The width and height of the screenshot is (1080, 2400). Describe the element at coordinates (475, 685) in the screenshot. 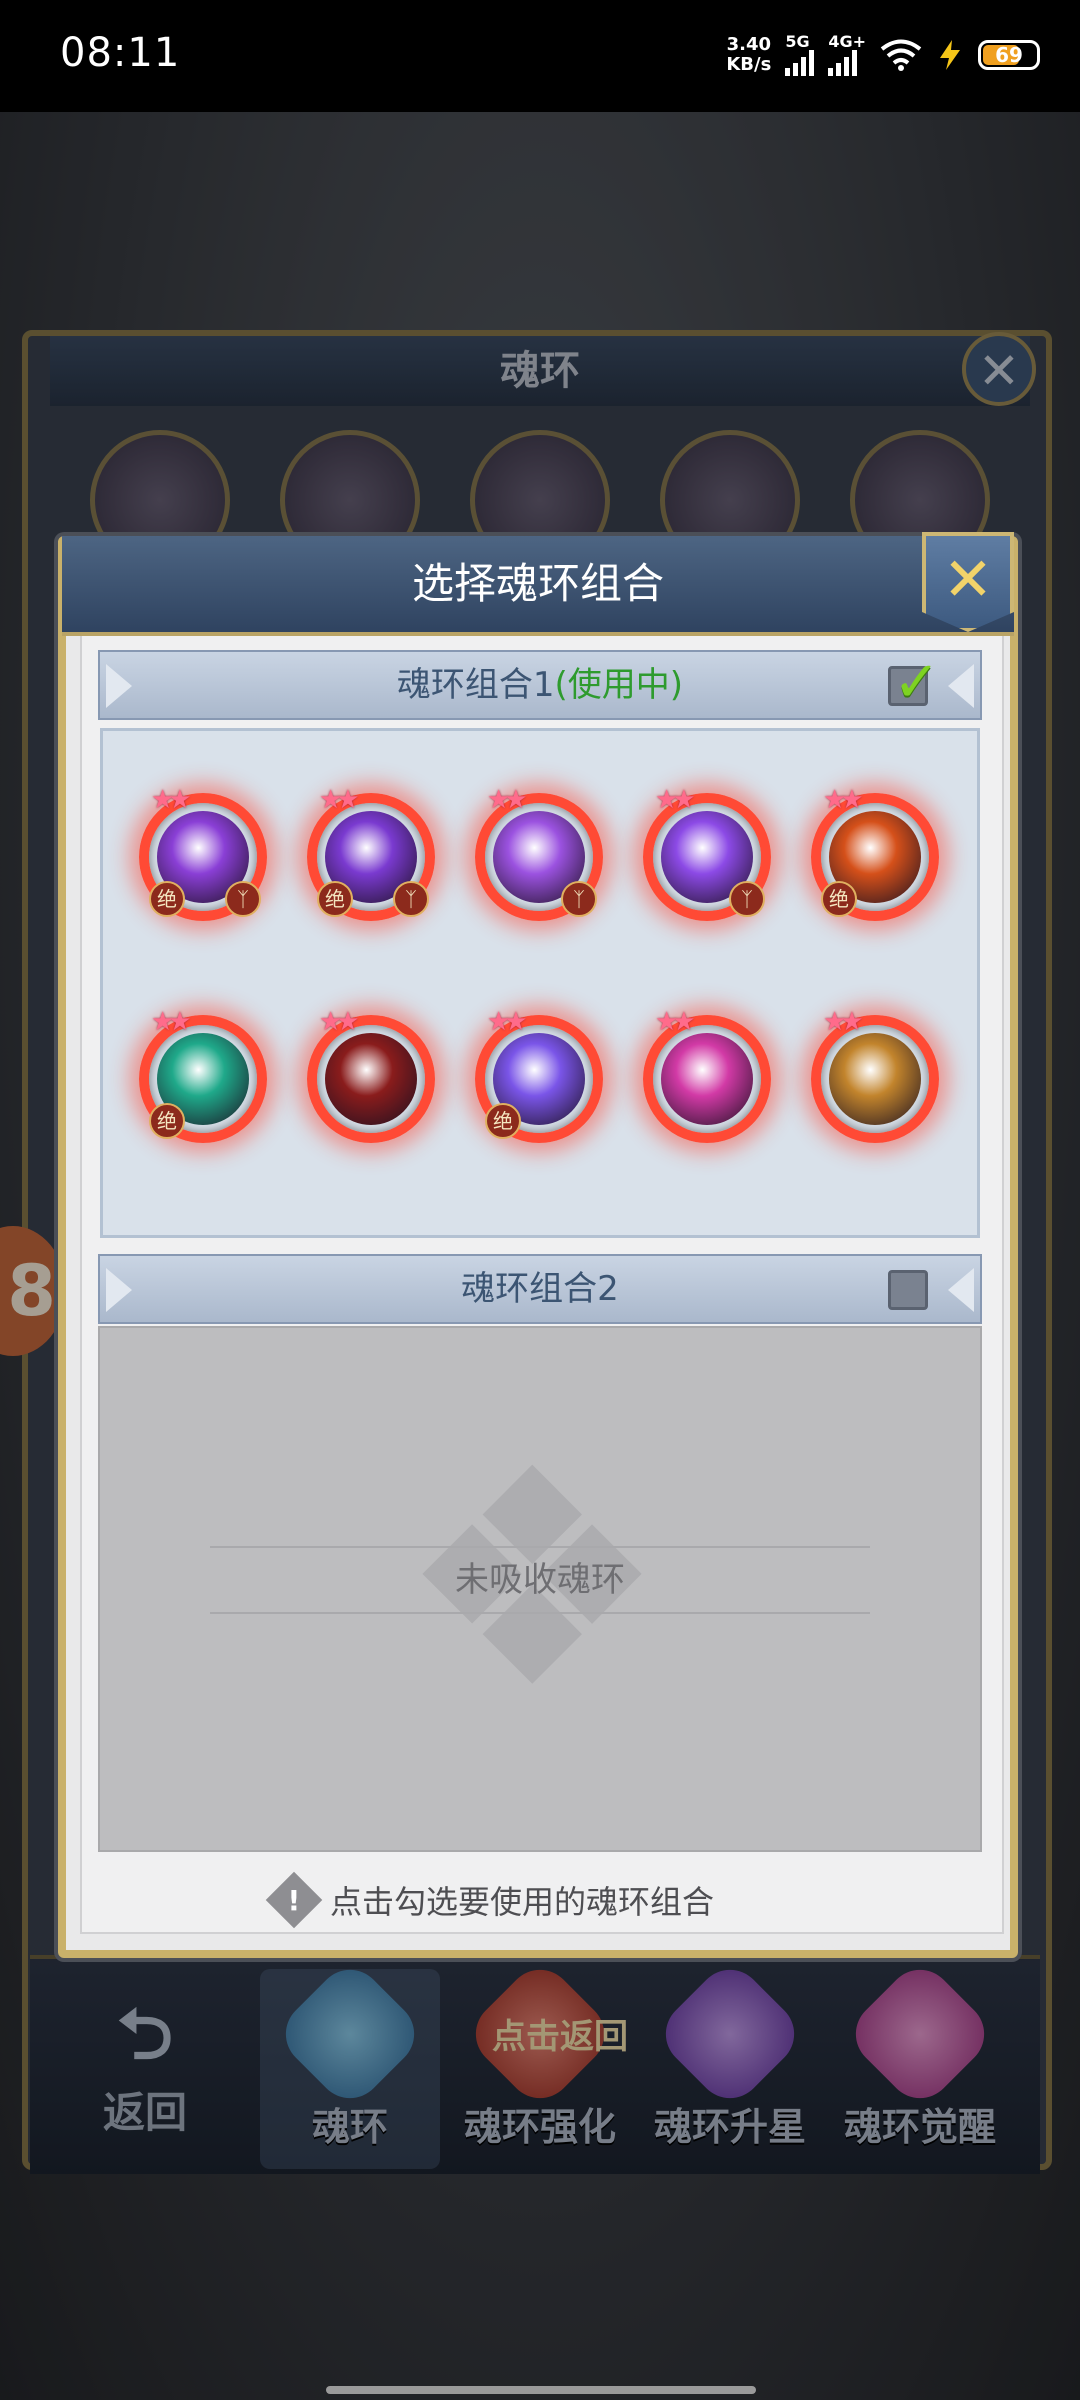

I see `combo-1-name: 魂环组合1` at that location.